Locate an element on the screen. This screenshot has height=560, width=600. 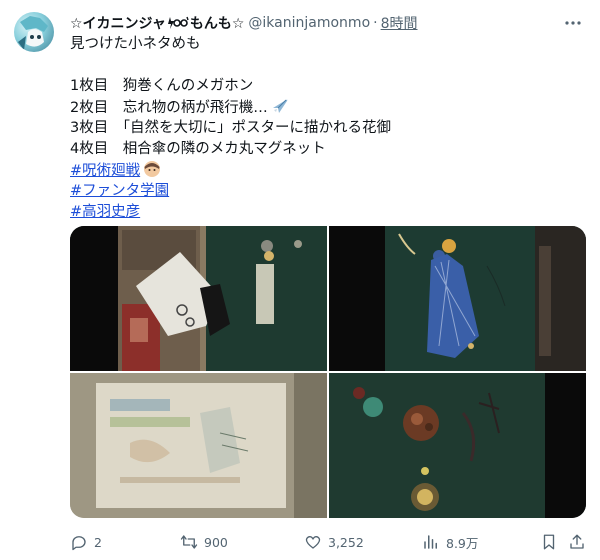
display-name: ☆イカニンジャ is located at coordinates (118, 23).